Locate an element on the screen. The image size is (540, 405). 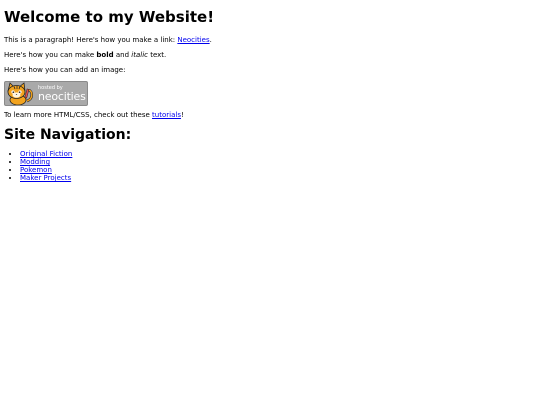
formatting-text-middle: and is located at coordinates (122, 55).